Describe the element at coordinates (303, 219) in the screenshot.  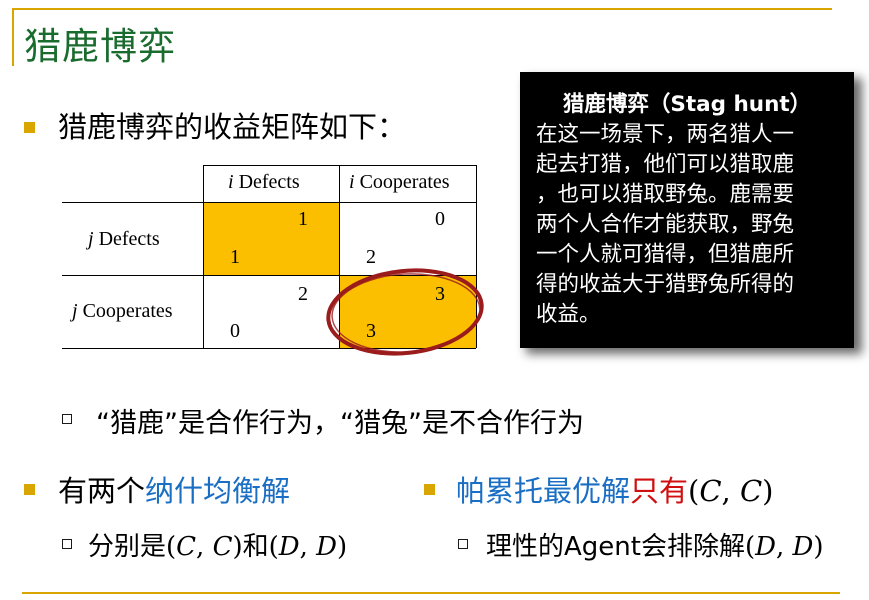
I see `payoff-i: 1` at that location.